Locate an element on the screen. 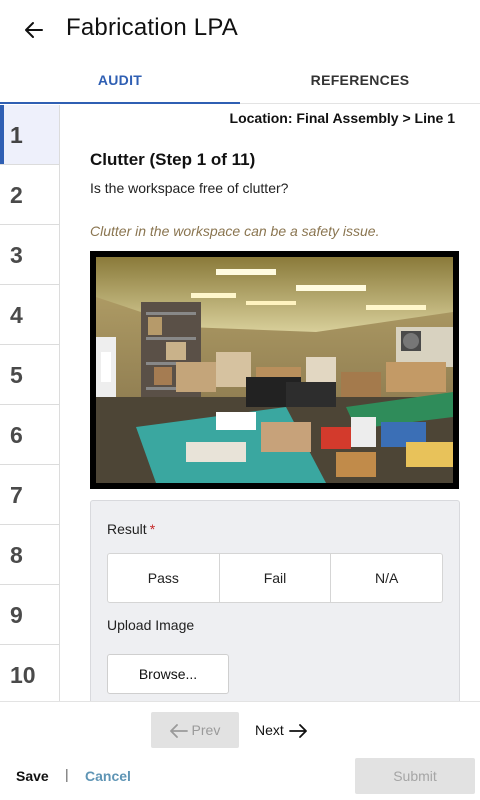 The height and width of the screenshot is (800, 480). prev-label: Prev is located at coordinates (206, 730).